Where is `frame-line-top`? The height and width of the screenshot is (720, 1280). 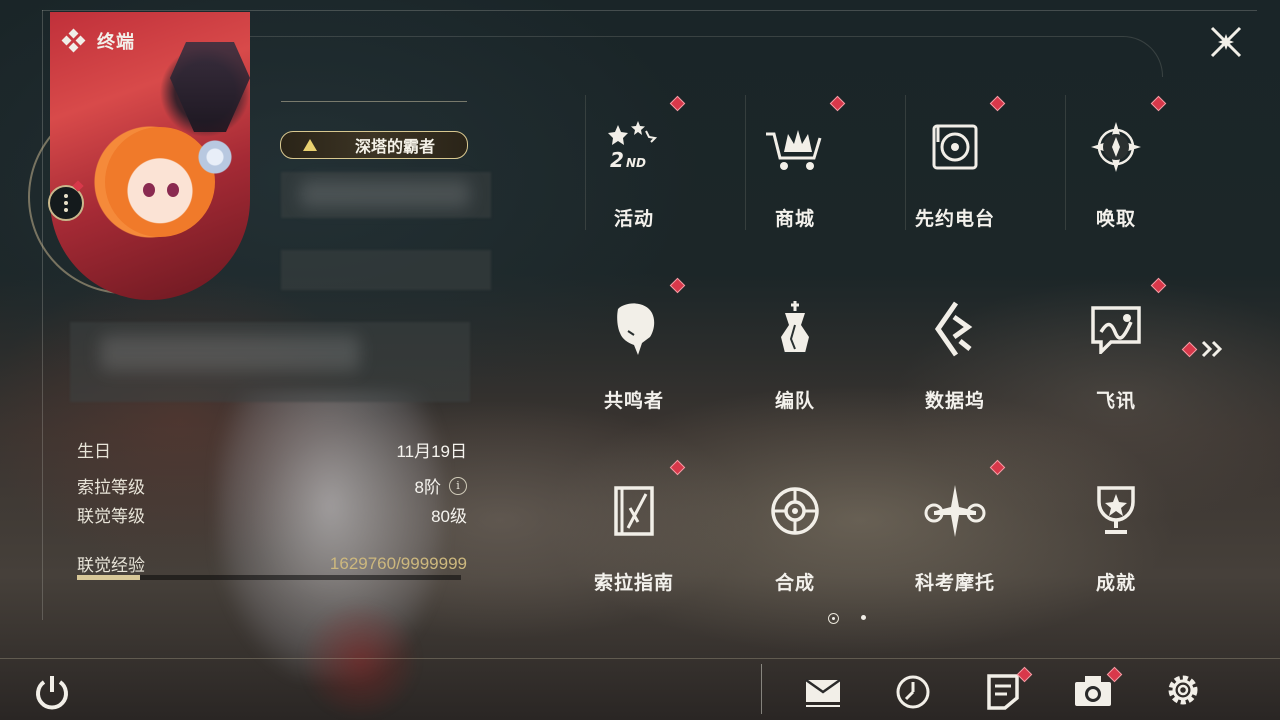 frame-line-top is located at coordinates (649, 10).